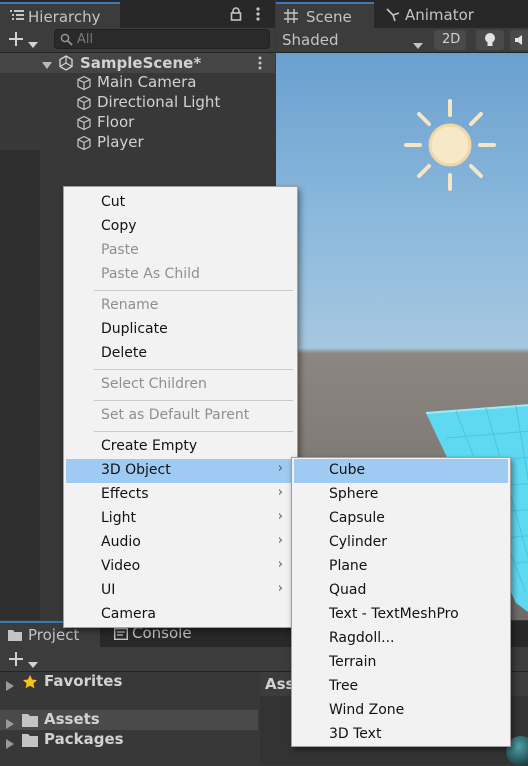  What do you see at coordinates (173, 143) in the screenshot?
I see `hierarchy-item-player: Player` at bounding box center [173, 143].